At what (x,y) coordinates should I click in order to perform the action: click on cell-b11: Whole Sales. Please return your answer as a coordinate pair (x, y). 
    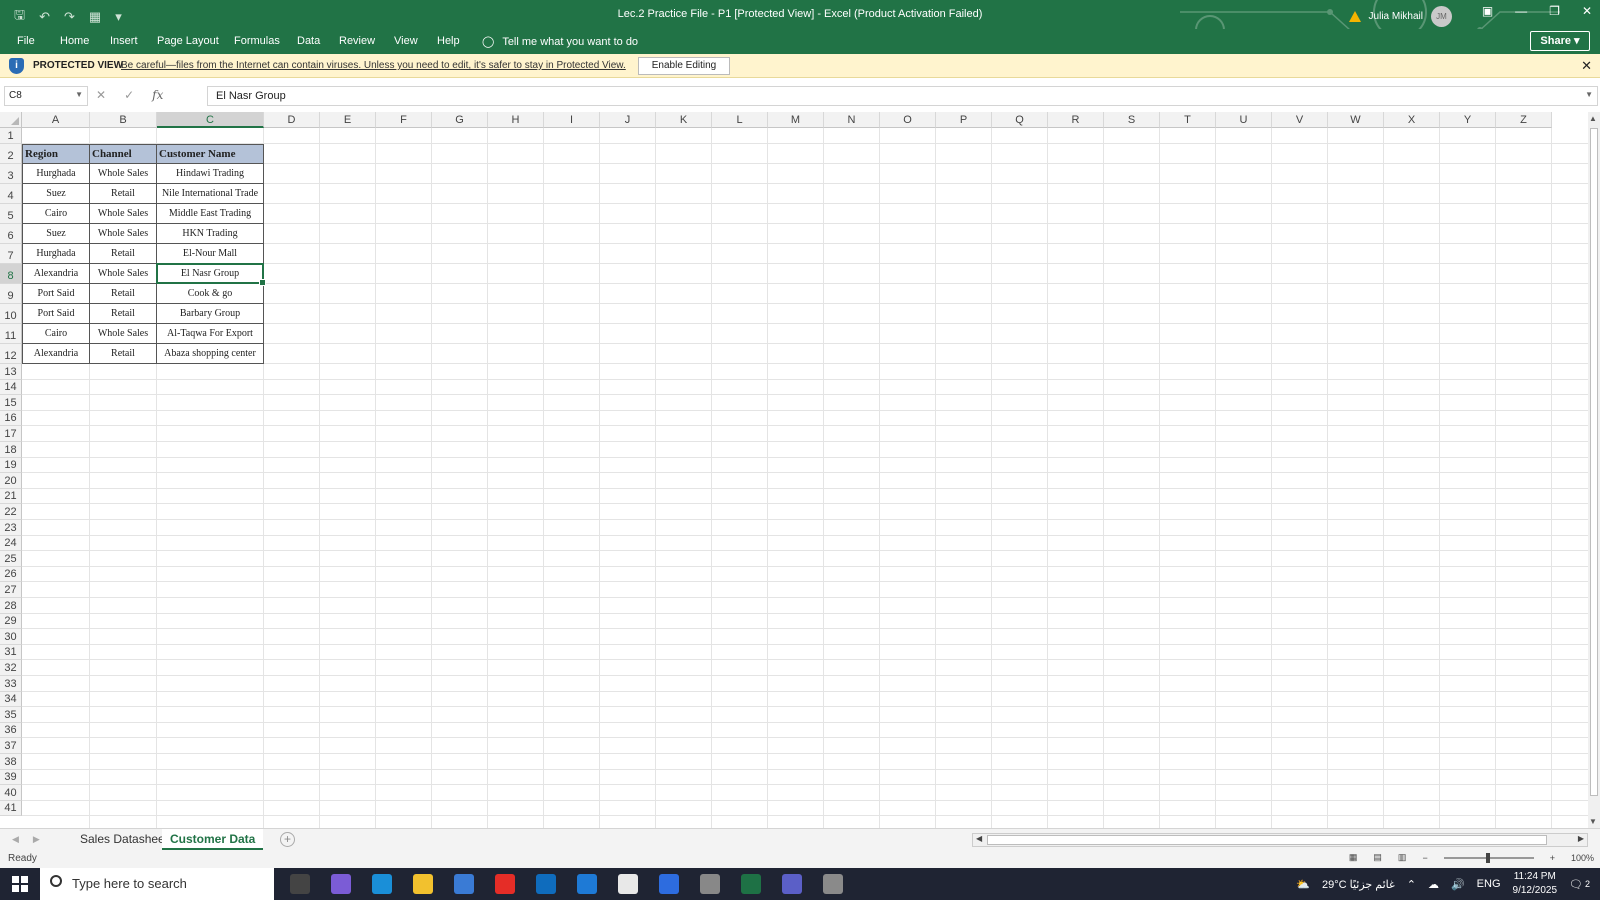
    Looking at the image, I should click on (123, 334).